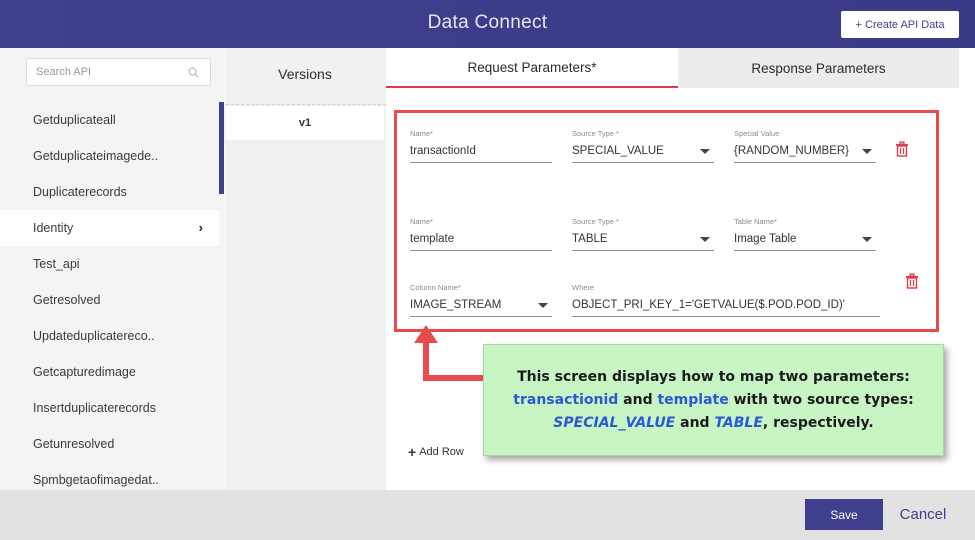 The width and height of the screenshot is (975, 540). I want to click on plus-icon: +, so click(412, 452).